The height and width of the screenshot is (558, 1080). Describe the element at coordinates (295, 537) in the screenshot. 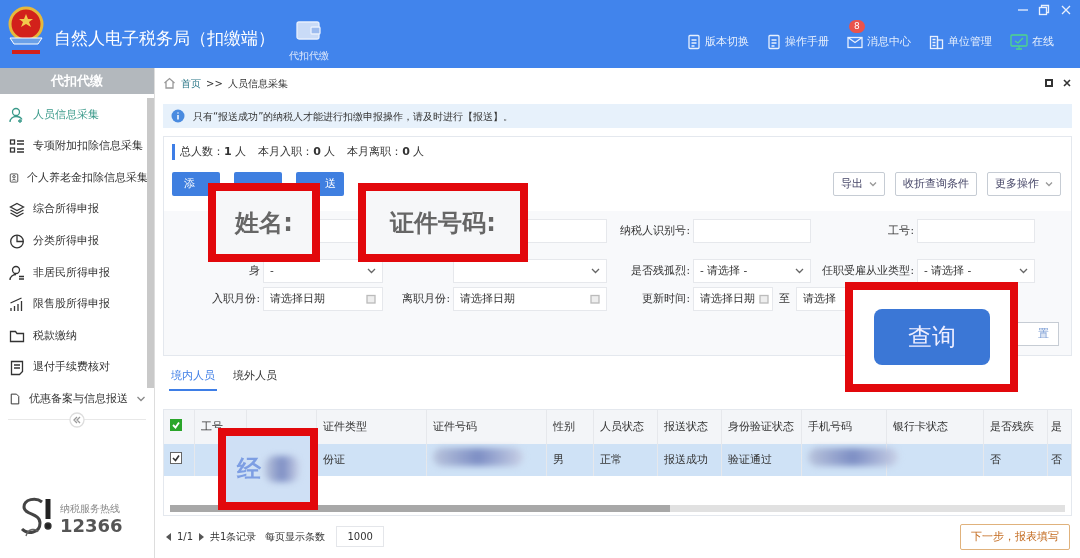

I see `page-size-label: 每页显示条数` at that location.